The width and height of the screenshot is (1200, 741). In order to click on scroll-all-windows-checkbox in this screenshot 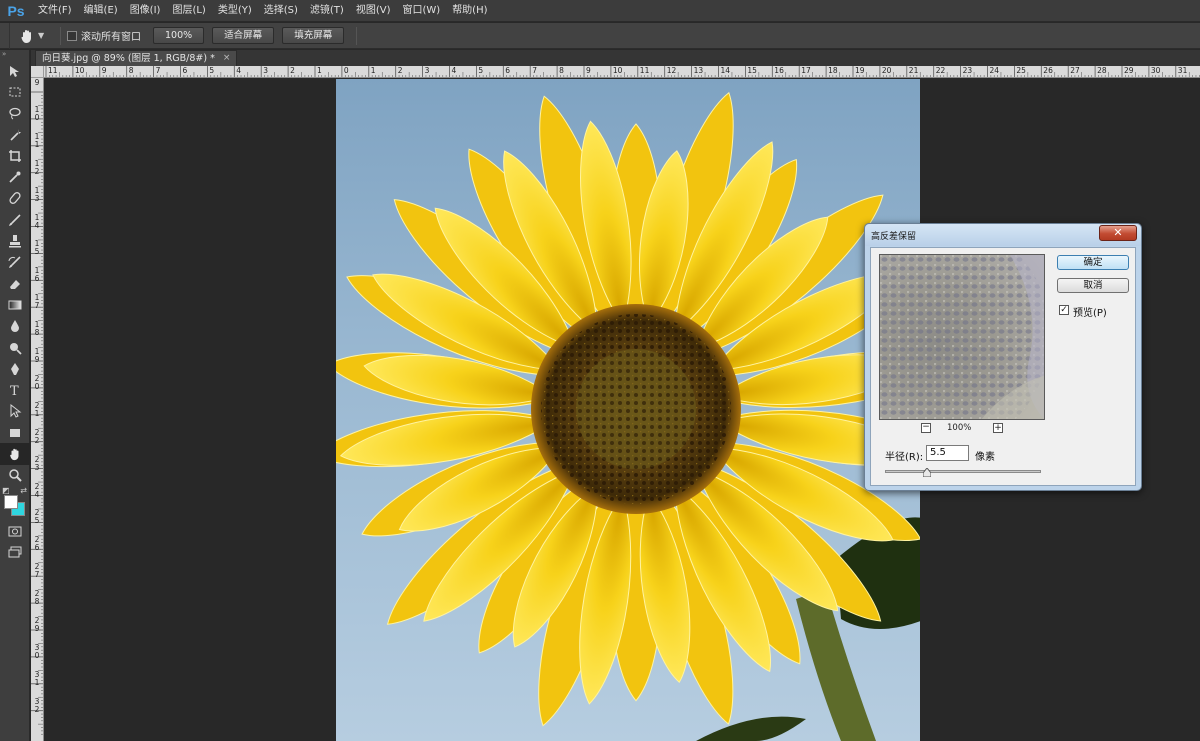, I will do `click(72, 35)`.